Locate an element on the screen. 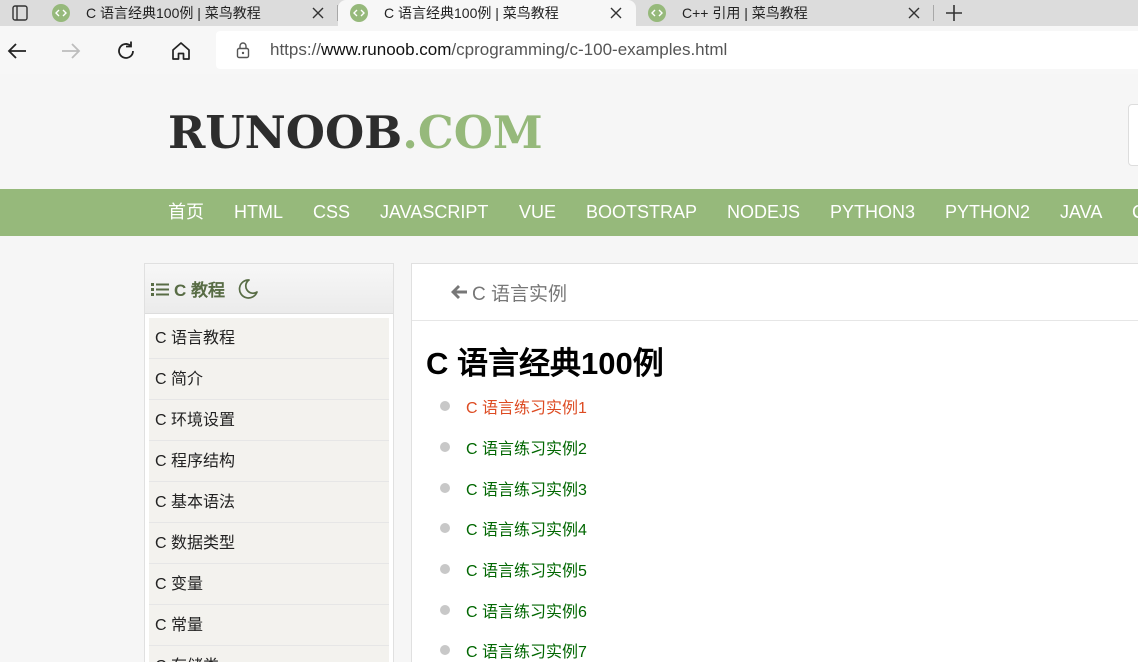 Image resolution: width=1138 pixels, height=662 pixels. sidebar-item-c-data-types: C 数据类型 is located at coordinates (269, 543).